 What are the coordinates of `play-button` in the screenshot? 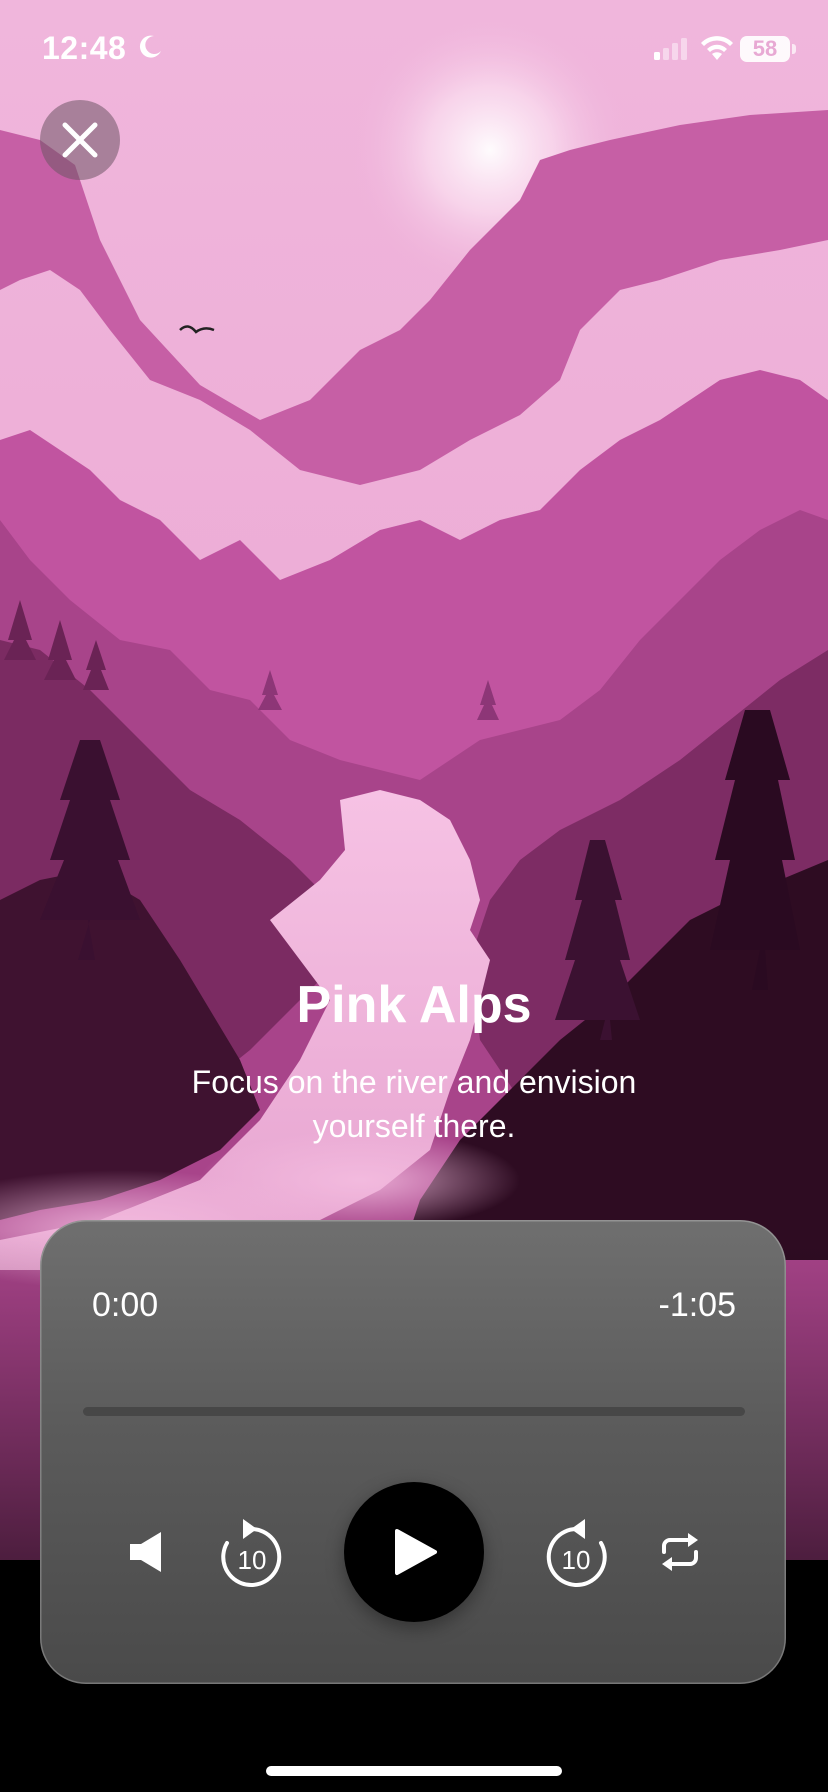 It's located at (414, 1552).